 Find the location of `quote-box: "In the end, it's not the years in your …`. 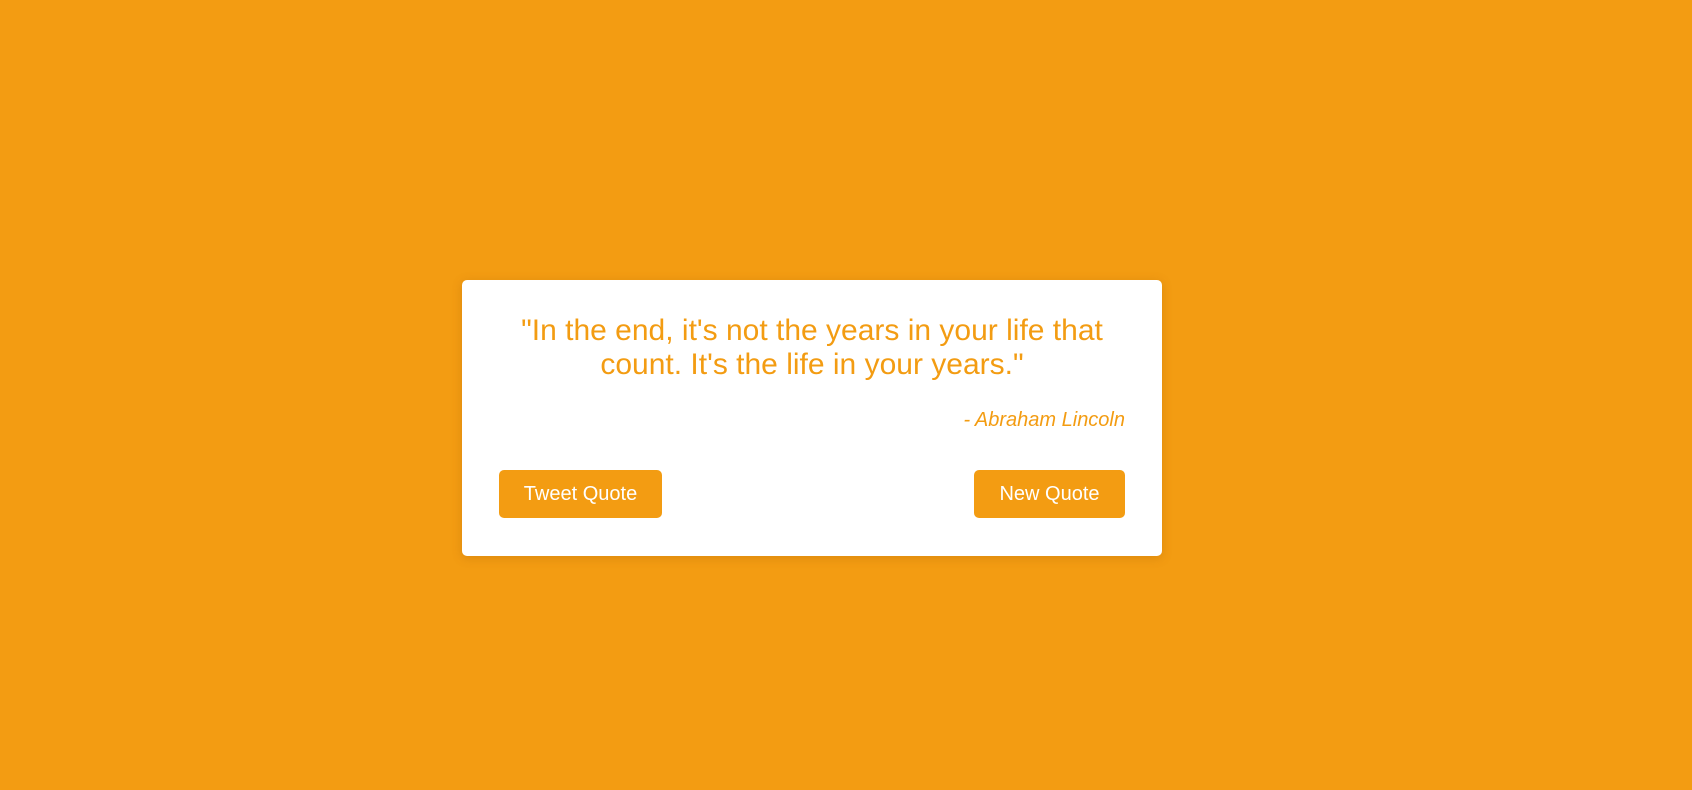

quote-box: "In the end, it's not the years in your … is located at coordinates (812, 418).